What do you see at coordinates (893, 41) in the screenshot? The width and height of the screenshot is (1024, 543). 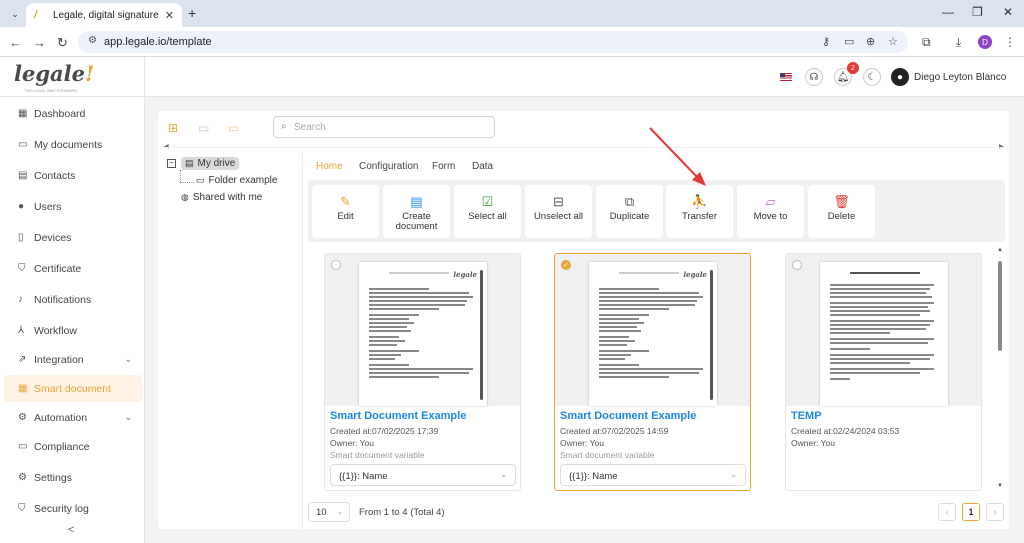 I see `bookmark-star-icon: ☆` at bounding box center [893, 41].